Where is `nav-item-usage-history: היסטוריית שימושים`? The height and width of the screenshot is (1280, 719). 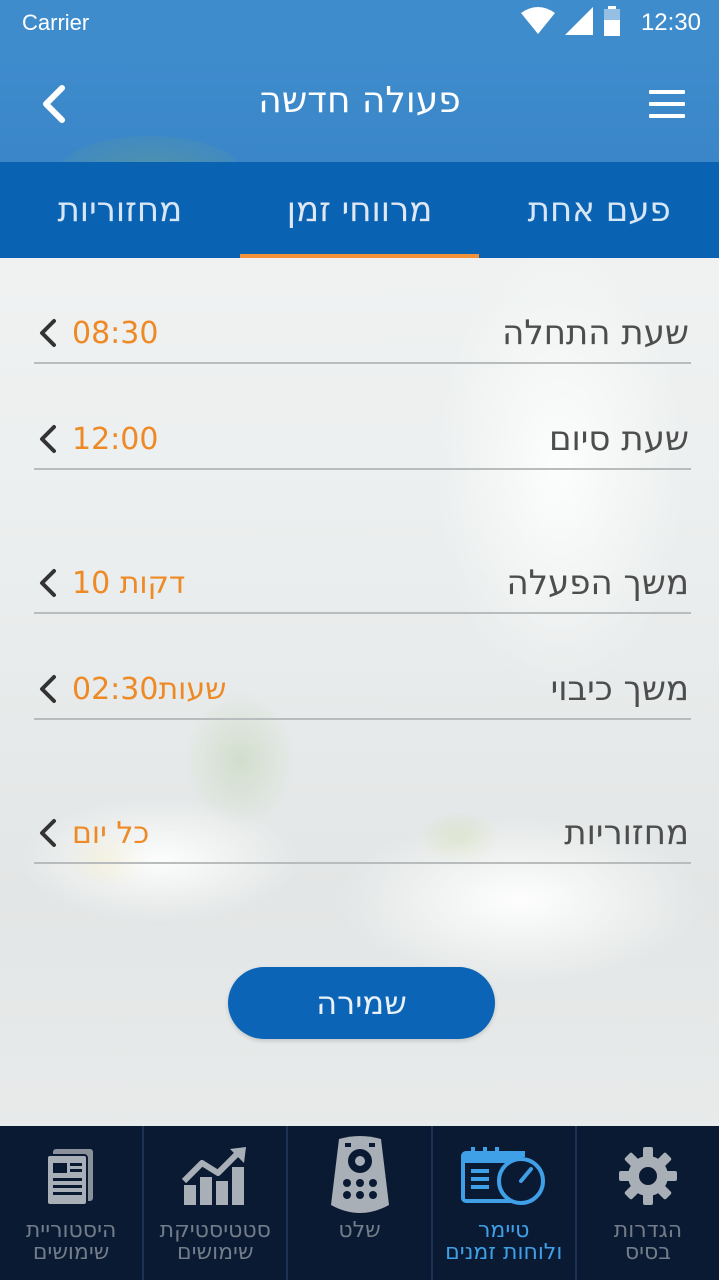
nav-item-usage-history: היסטוריית שימושים is located at coordinates (72, 1203).